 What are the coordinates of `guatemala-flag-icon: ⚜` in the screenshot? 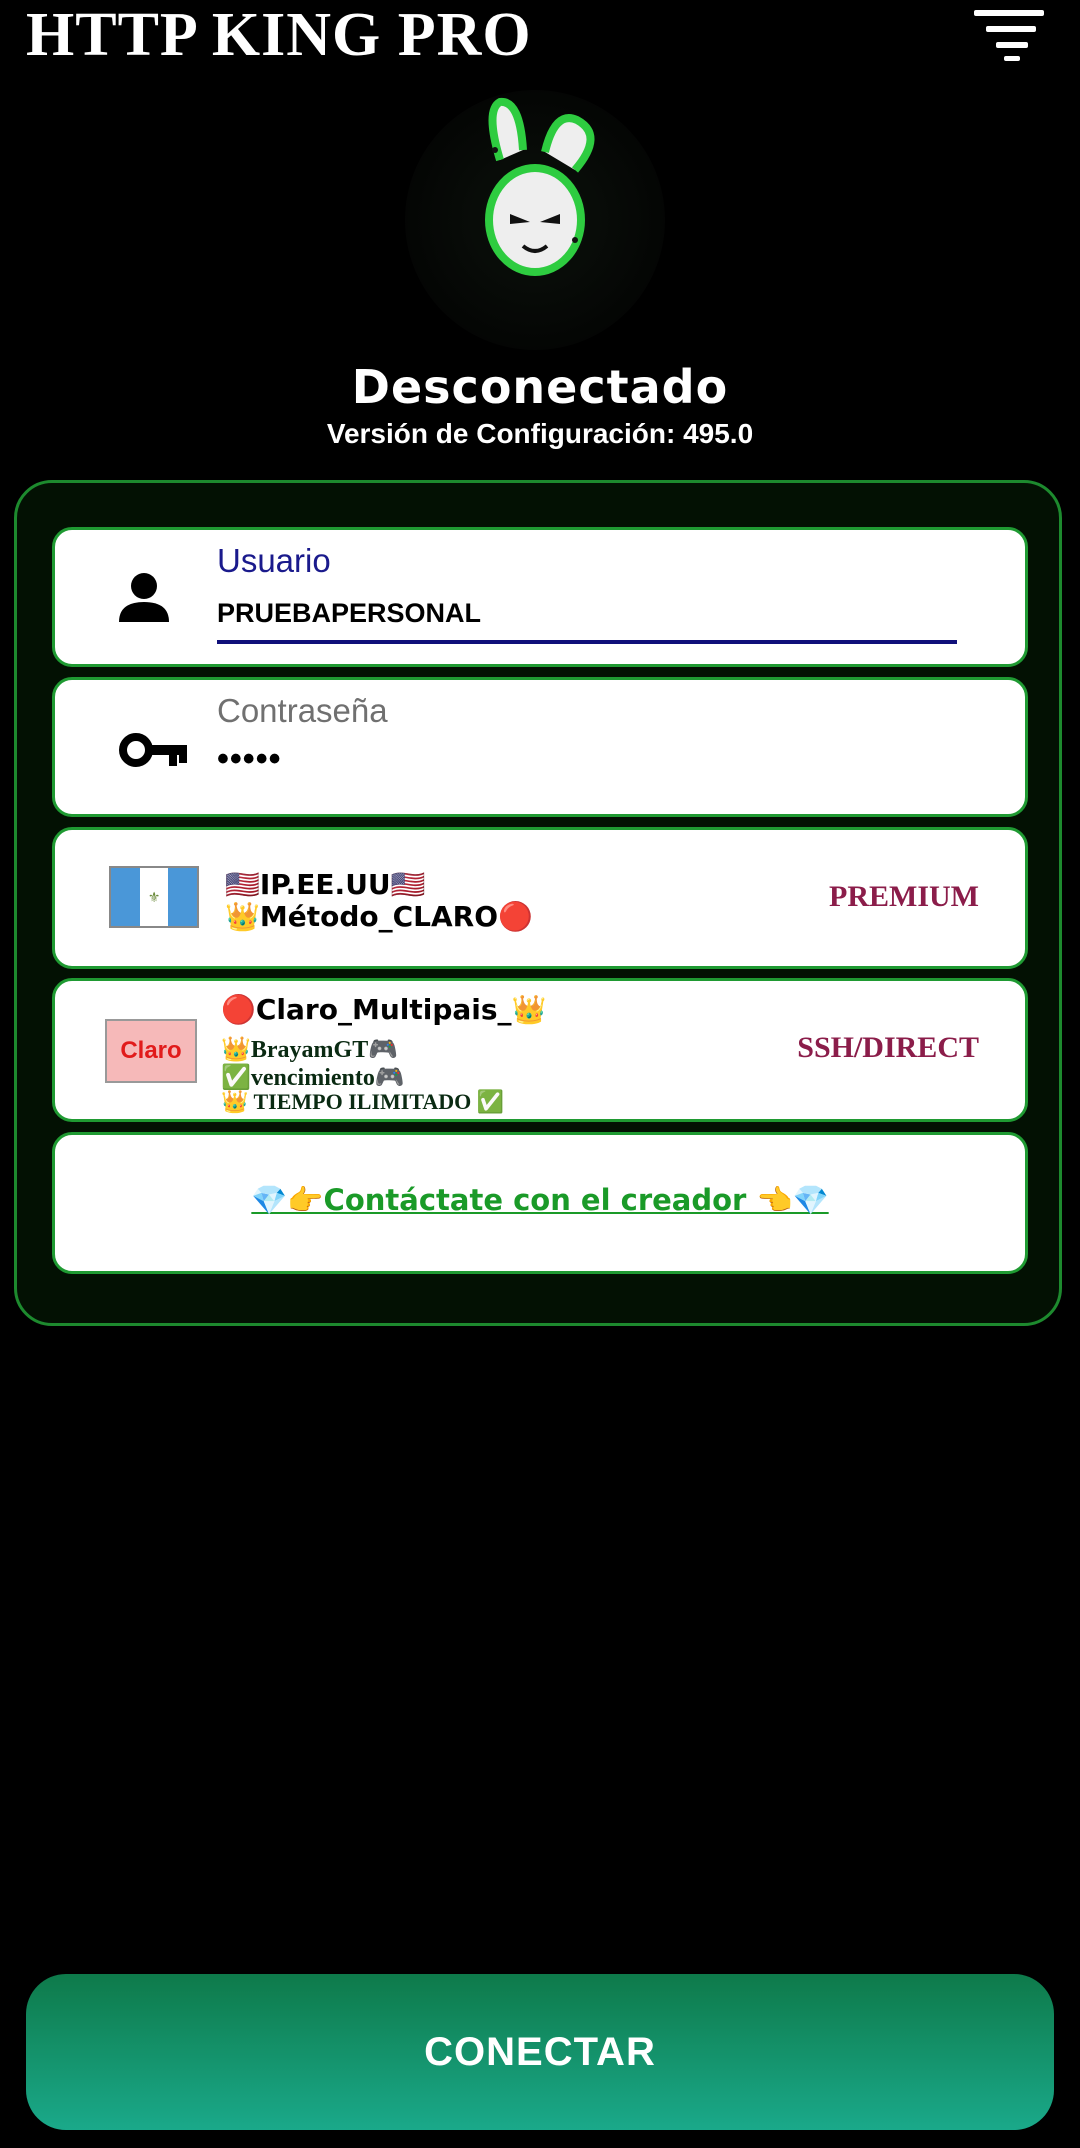 It's located at (154, 897).